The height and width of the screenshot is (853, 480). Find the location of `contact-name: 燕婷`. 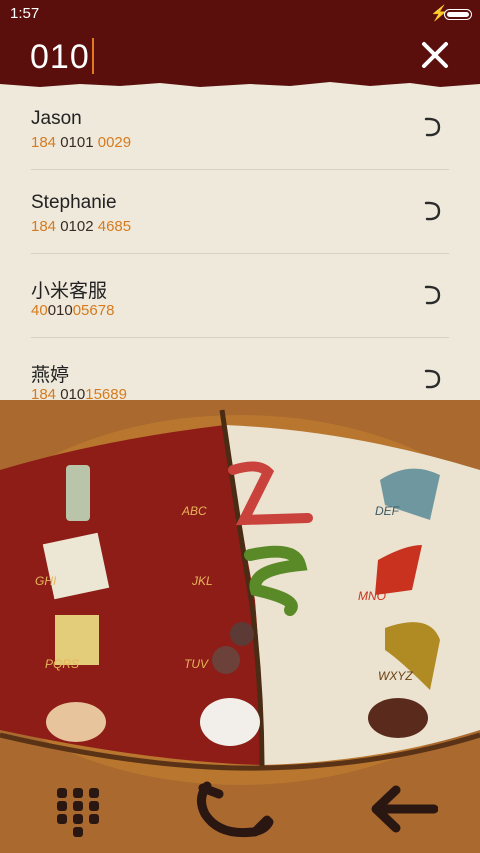

contact-name: 燕婷 is located at coordinates (50, 375).